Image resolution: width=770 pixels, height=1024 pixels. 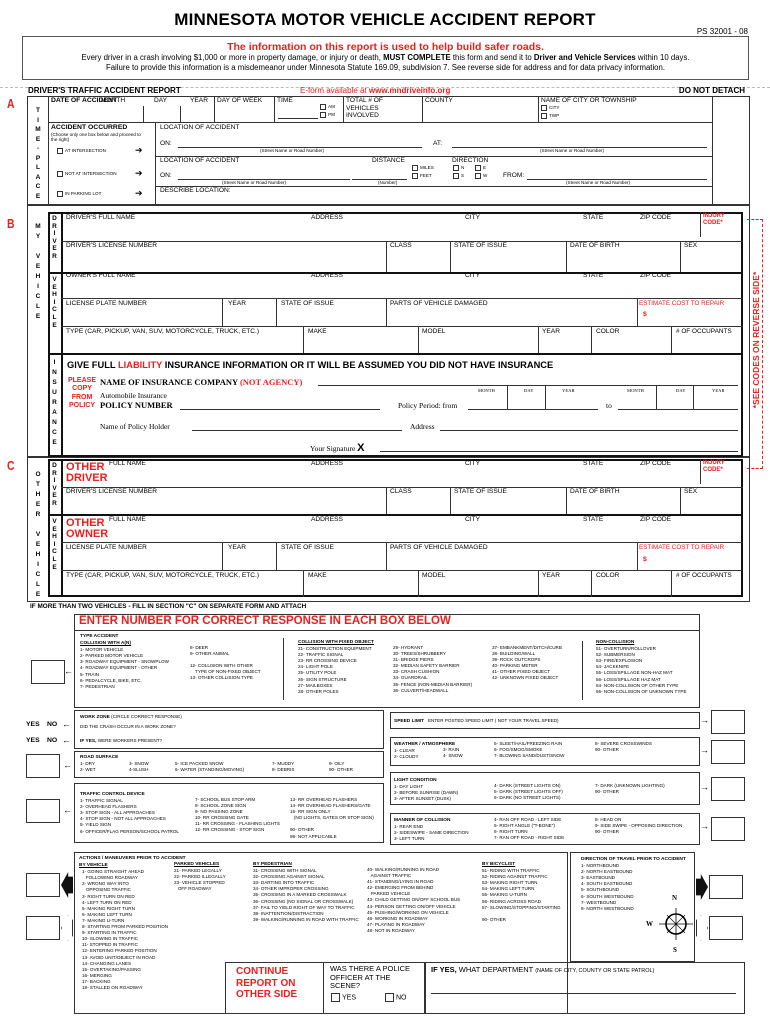 I want to click on owner-address-label: ADDRESS, so click(x=327, y=275).